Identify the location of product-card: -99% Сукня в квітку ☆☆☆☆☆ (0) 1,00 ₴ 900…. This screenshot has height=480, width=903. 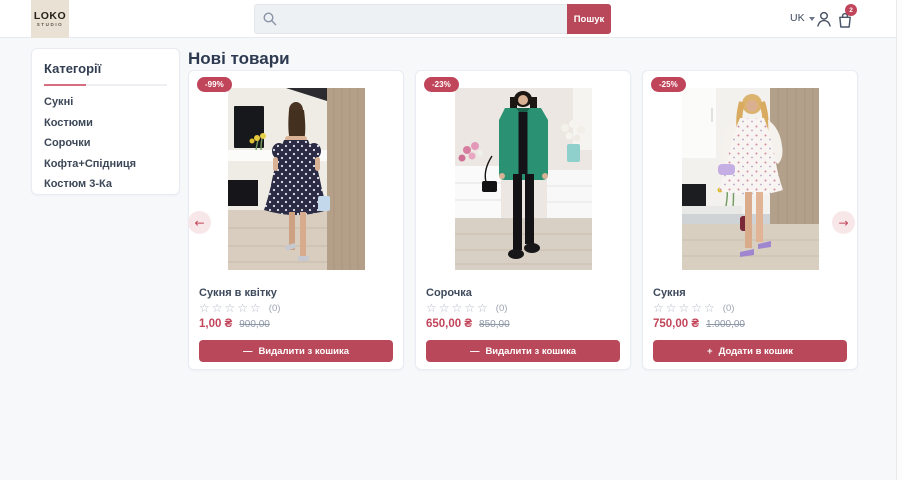
(296, 220).